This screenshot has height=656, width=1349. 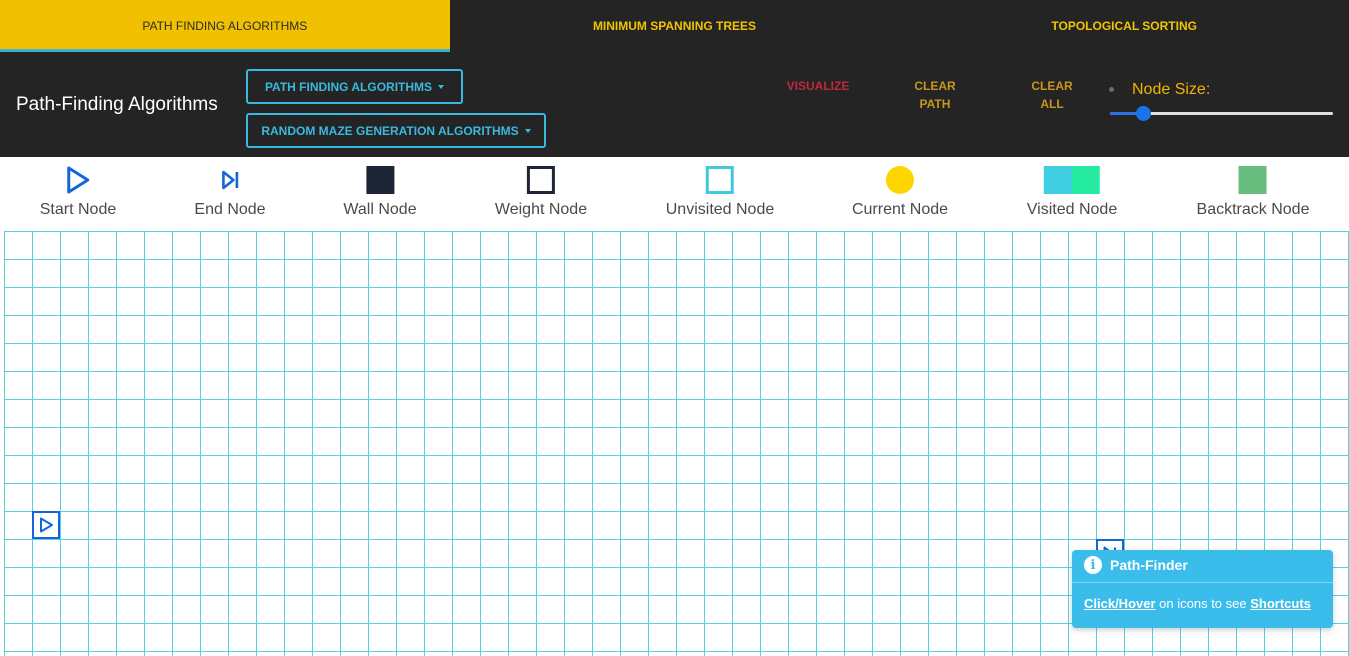 I want to click on toast-header: i Path-Finder, so click(x=1136, y=565).